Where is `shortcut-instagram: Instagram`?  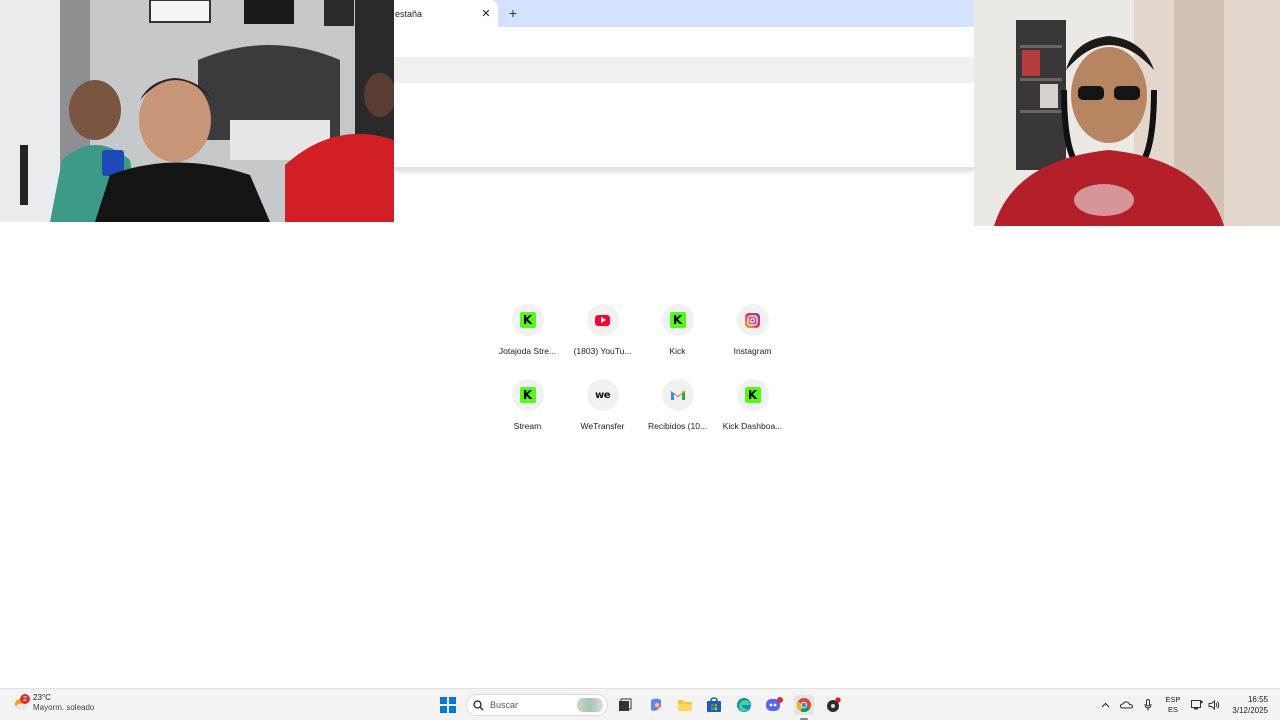 shortcut-instagram: Instagram is located at coordinates (752, 336).